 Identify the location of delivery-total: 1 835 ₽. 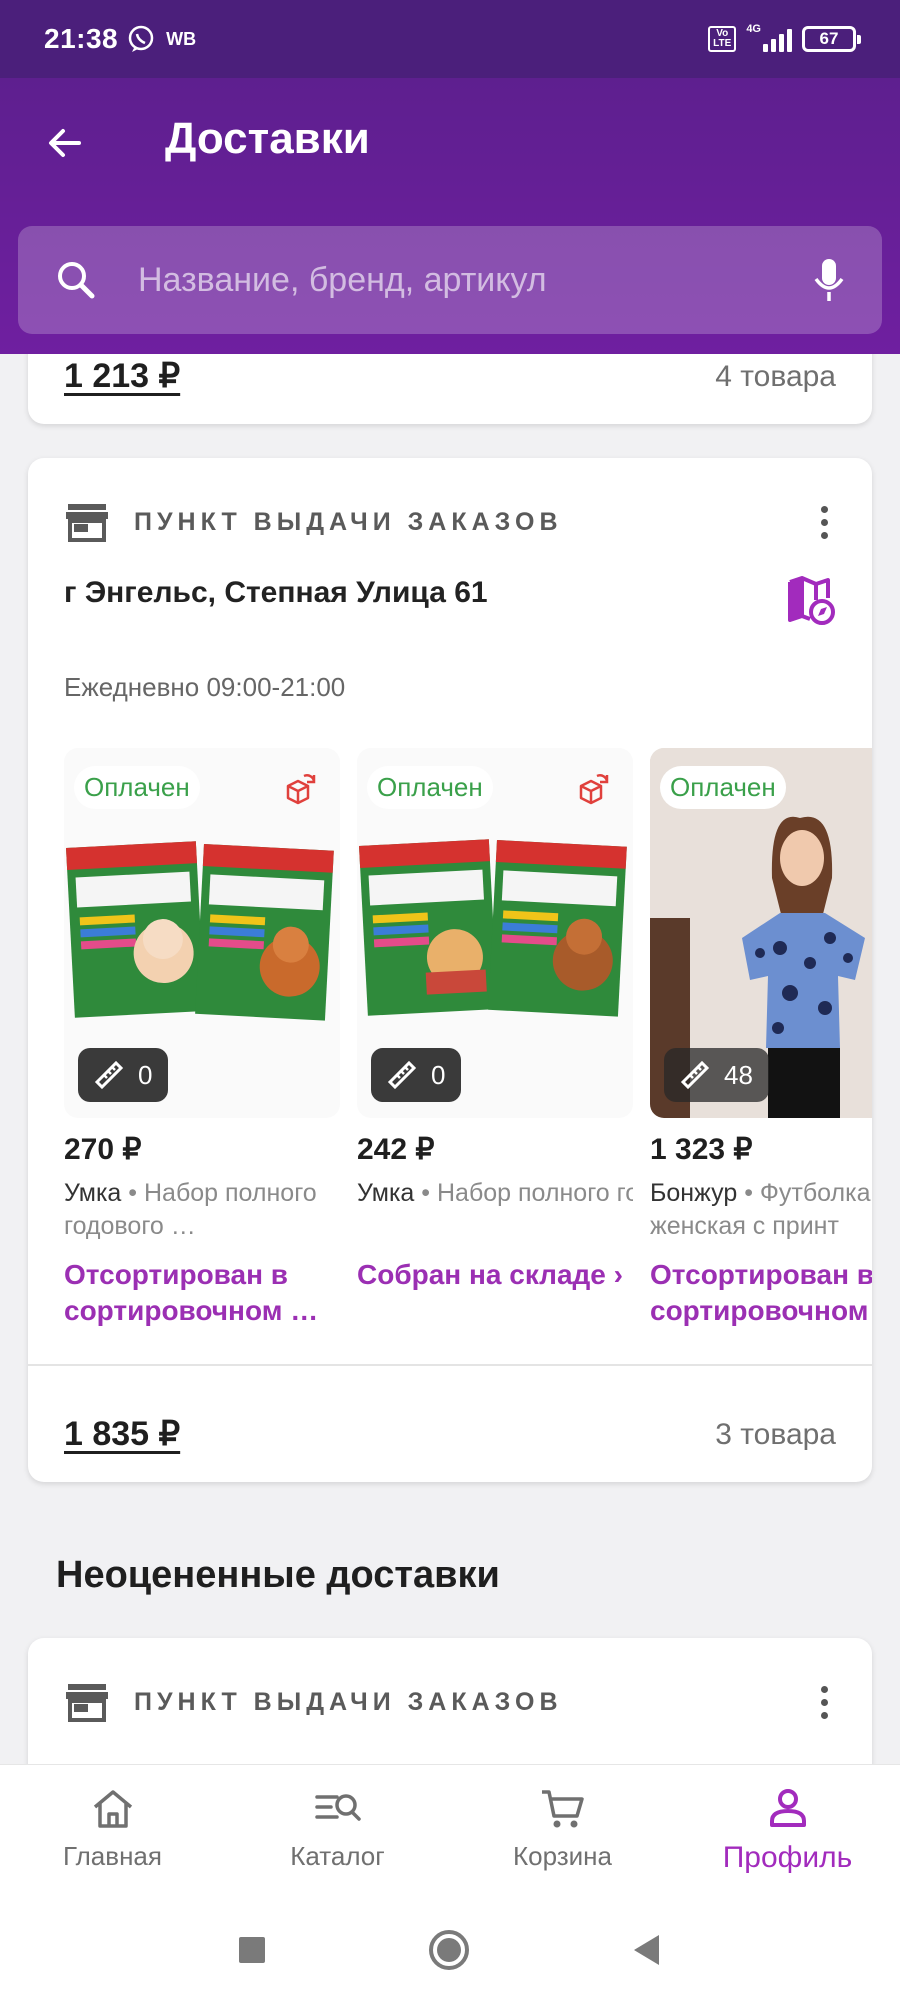
(122, 1434).